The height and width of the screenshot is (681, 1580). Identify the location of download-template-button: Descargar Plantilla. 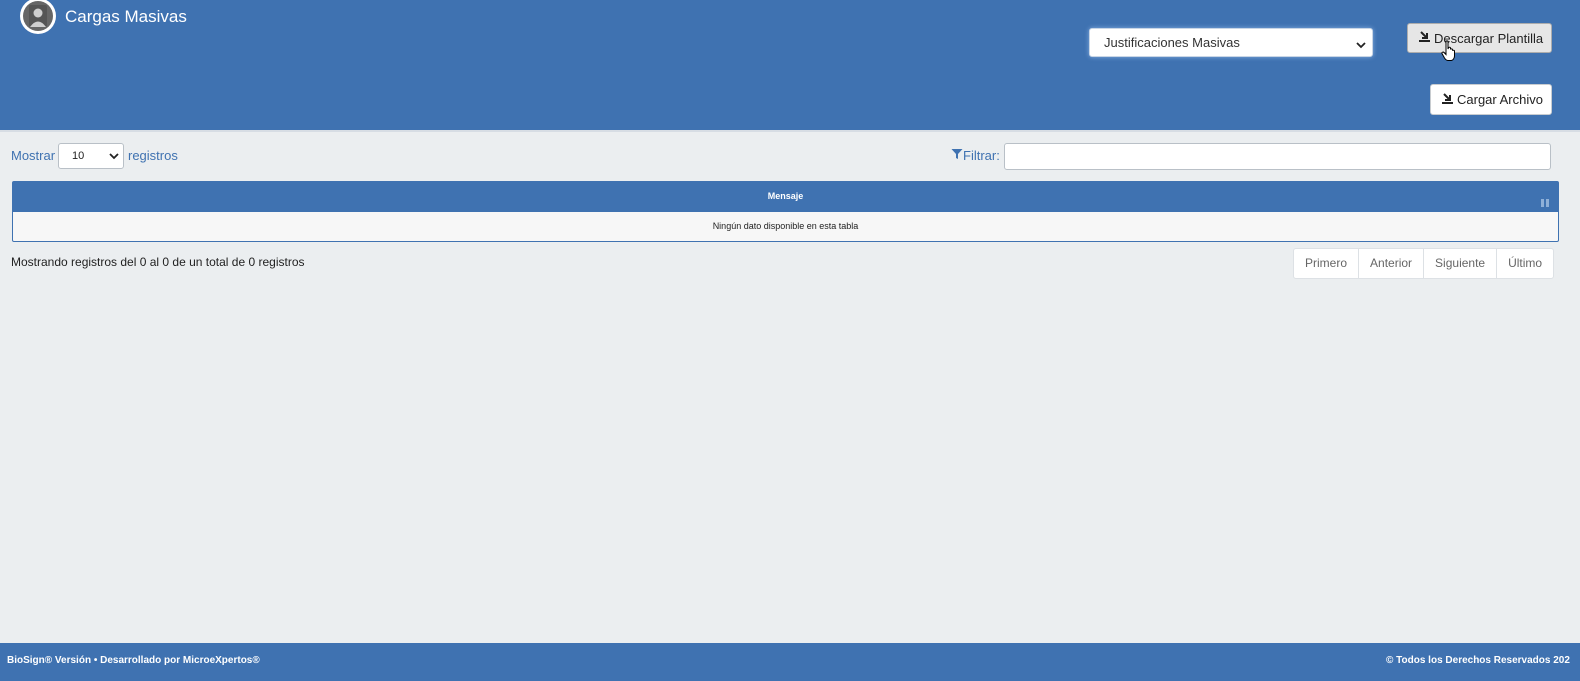
(1479, 38).